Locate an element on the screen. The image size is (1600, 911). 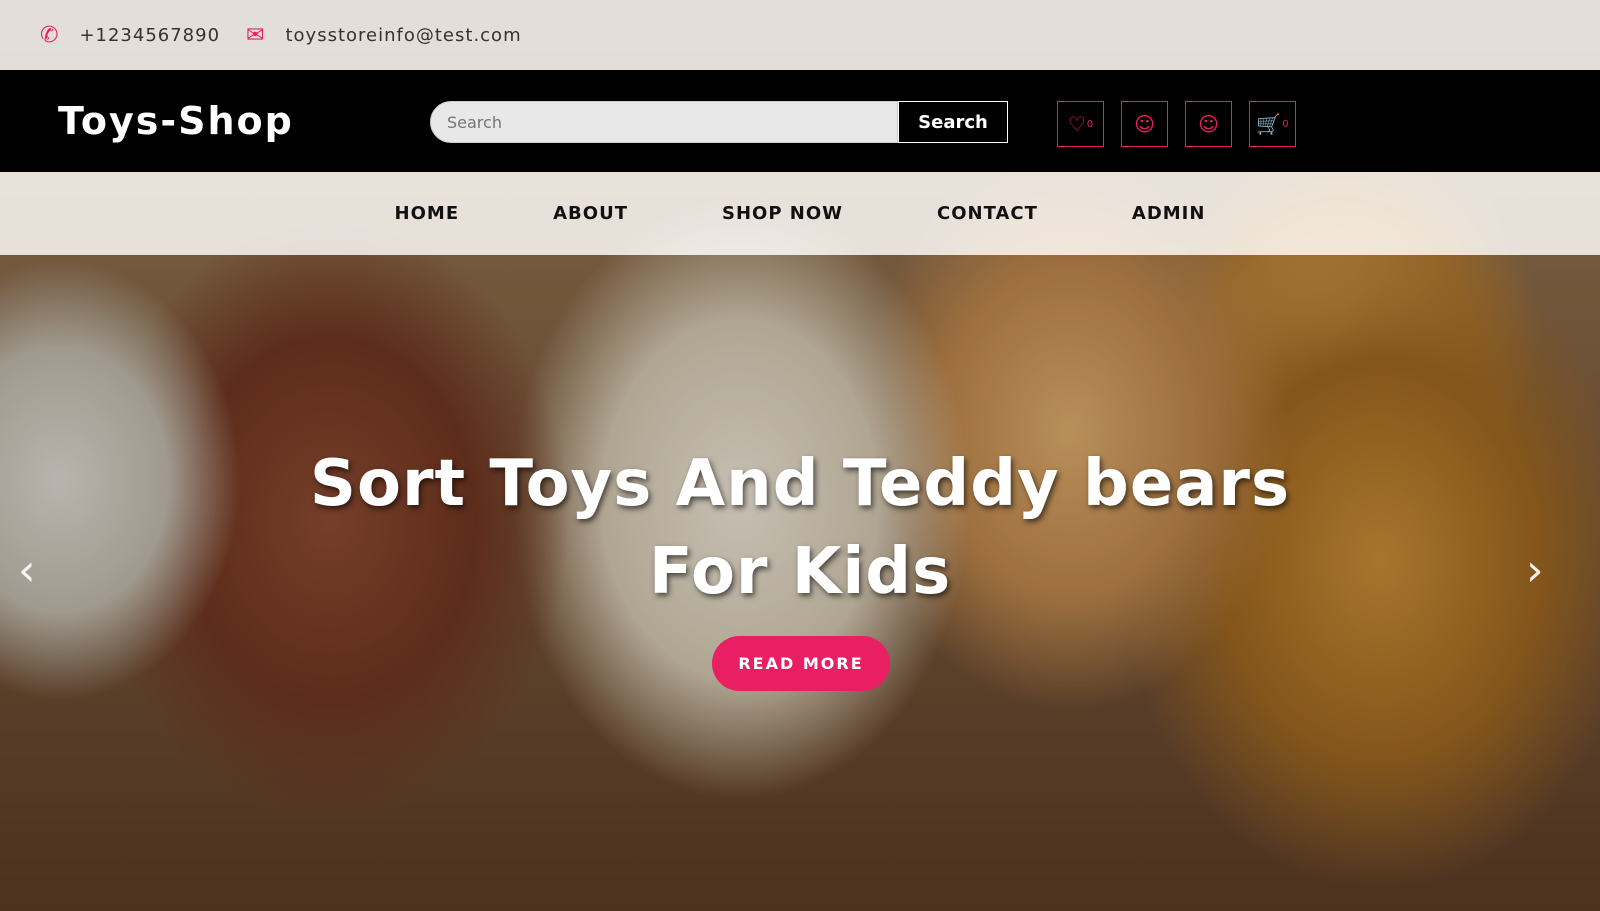
phone-icon: ✆ is located at coordinates (50, 35).